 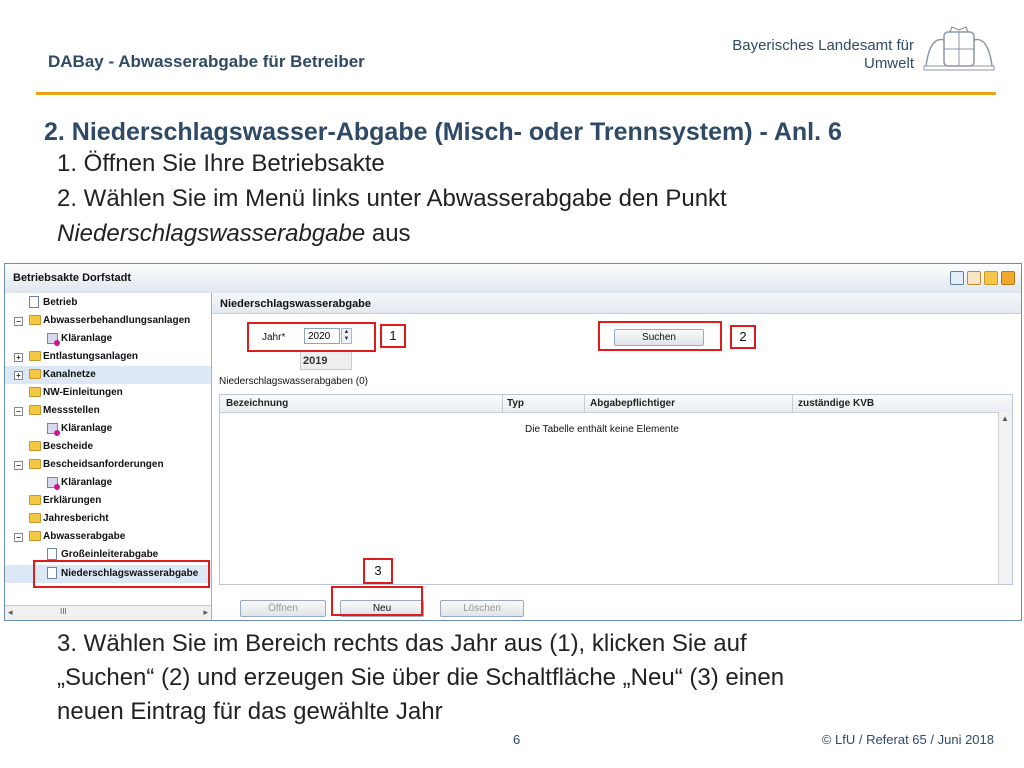 What do you see at coordinates (221, 163) in the screenshot?
I see `instruction-step-1: 1. Öffnen Sie Ihre Betriebsakte` at bounding box center [221, 163].